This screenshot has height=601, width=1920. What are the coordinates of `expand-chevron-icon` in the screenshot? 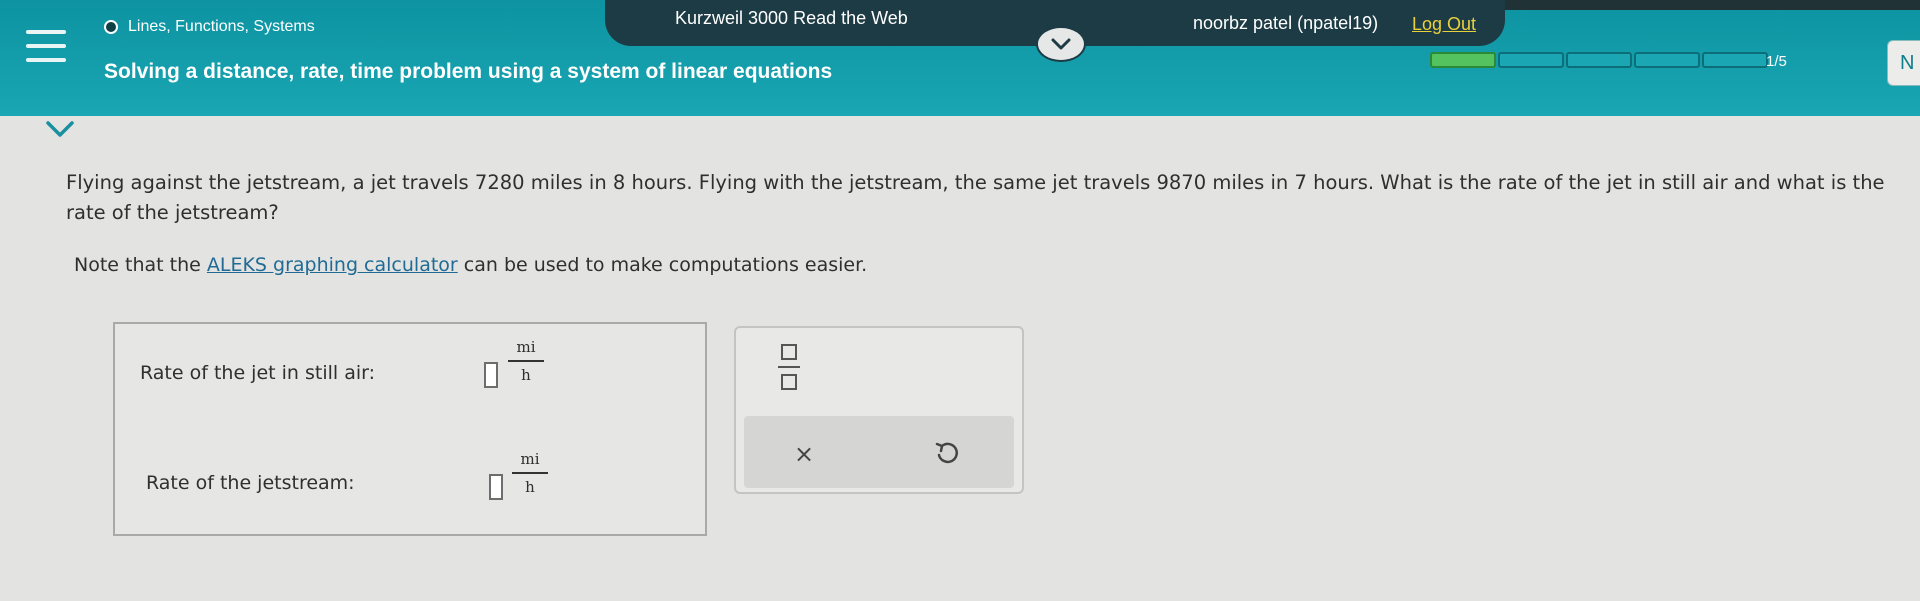 It's located at (60, 129).